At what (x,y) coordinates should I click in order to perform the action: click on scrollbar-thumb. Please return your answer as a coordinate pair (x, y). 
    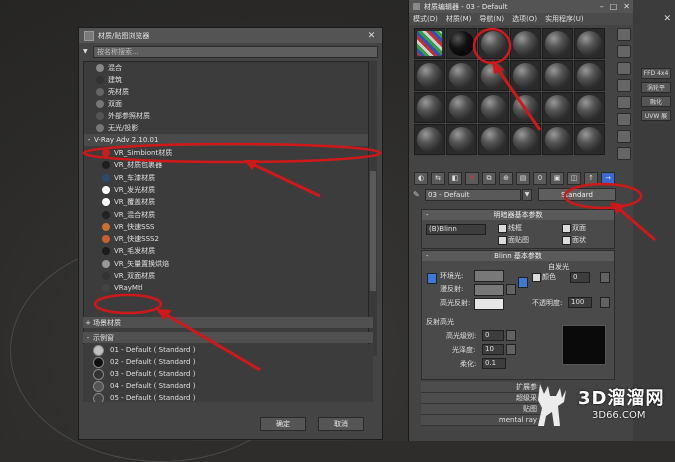
    Looking at the image, I should click on (373, 231).